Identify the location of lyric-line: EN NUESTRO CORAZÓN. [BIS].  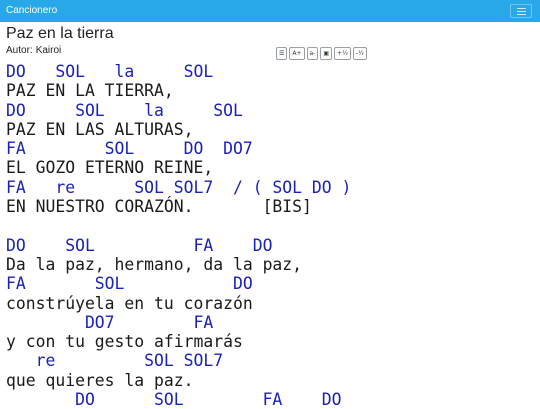
(159, 207).